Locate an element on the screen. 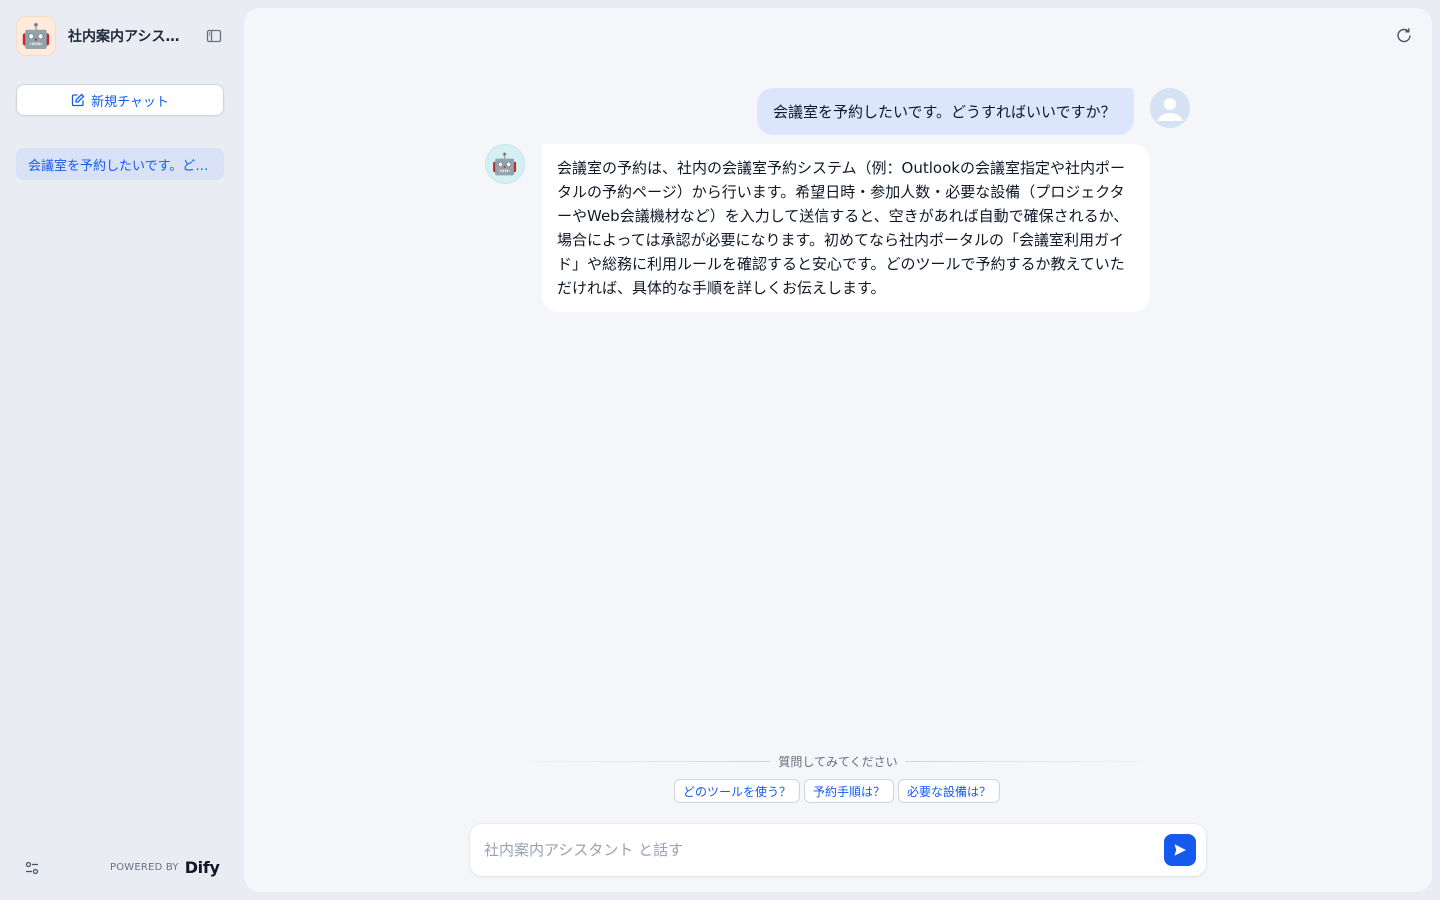 This screenshot has width=1440, height=900. send-button is located at coordinates (1180, 850).